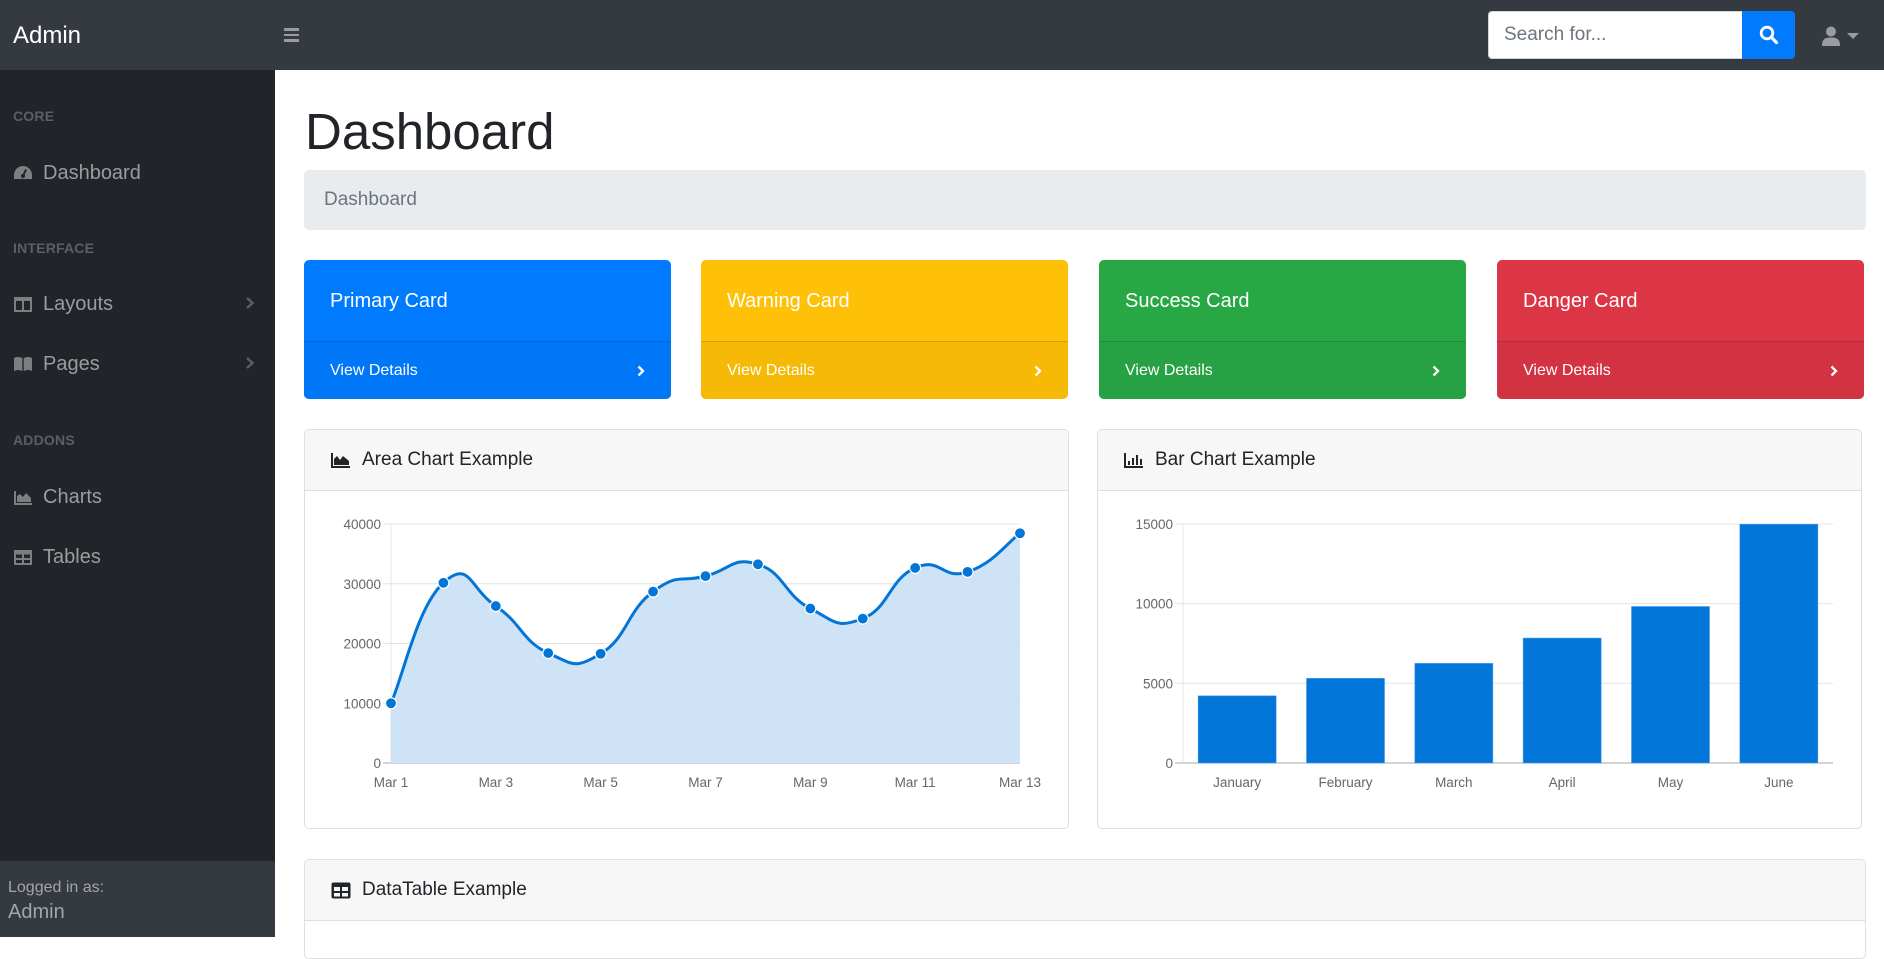 Image resolution: width=1884 pixels, height=959 pixels. What do you see at coordinates (444, 889) in the screenshot?
I see `card-header-title: DataTable Example` at bounding box center [444, 889].